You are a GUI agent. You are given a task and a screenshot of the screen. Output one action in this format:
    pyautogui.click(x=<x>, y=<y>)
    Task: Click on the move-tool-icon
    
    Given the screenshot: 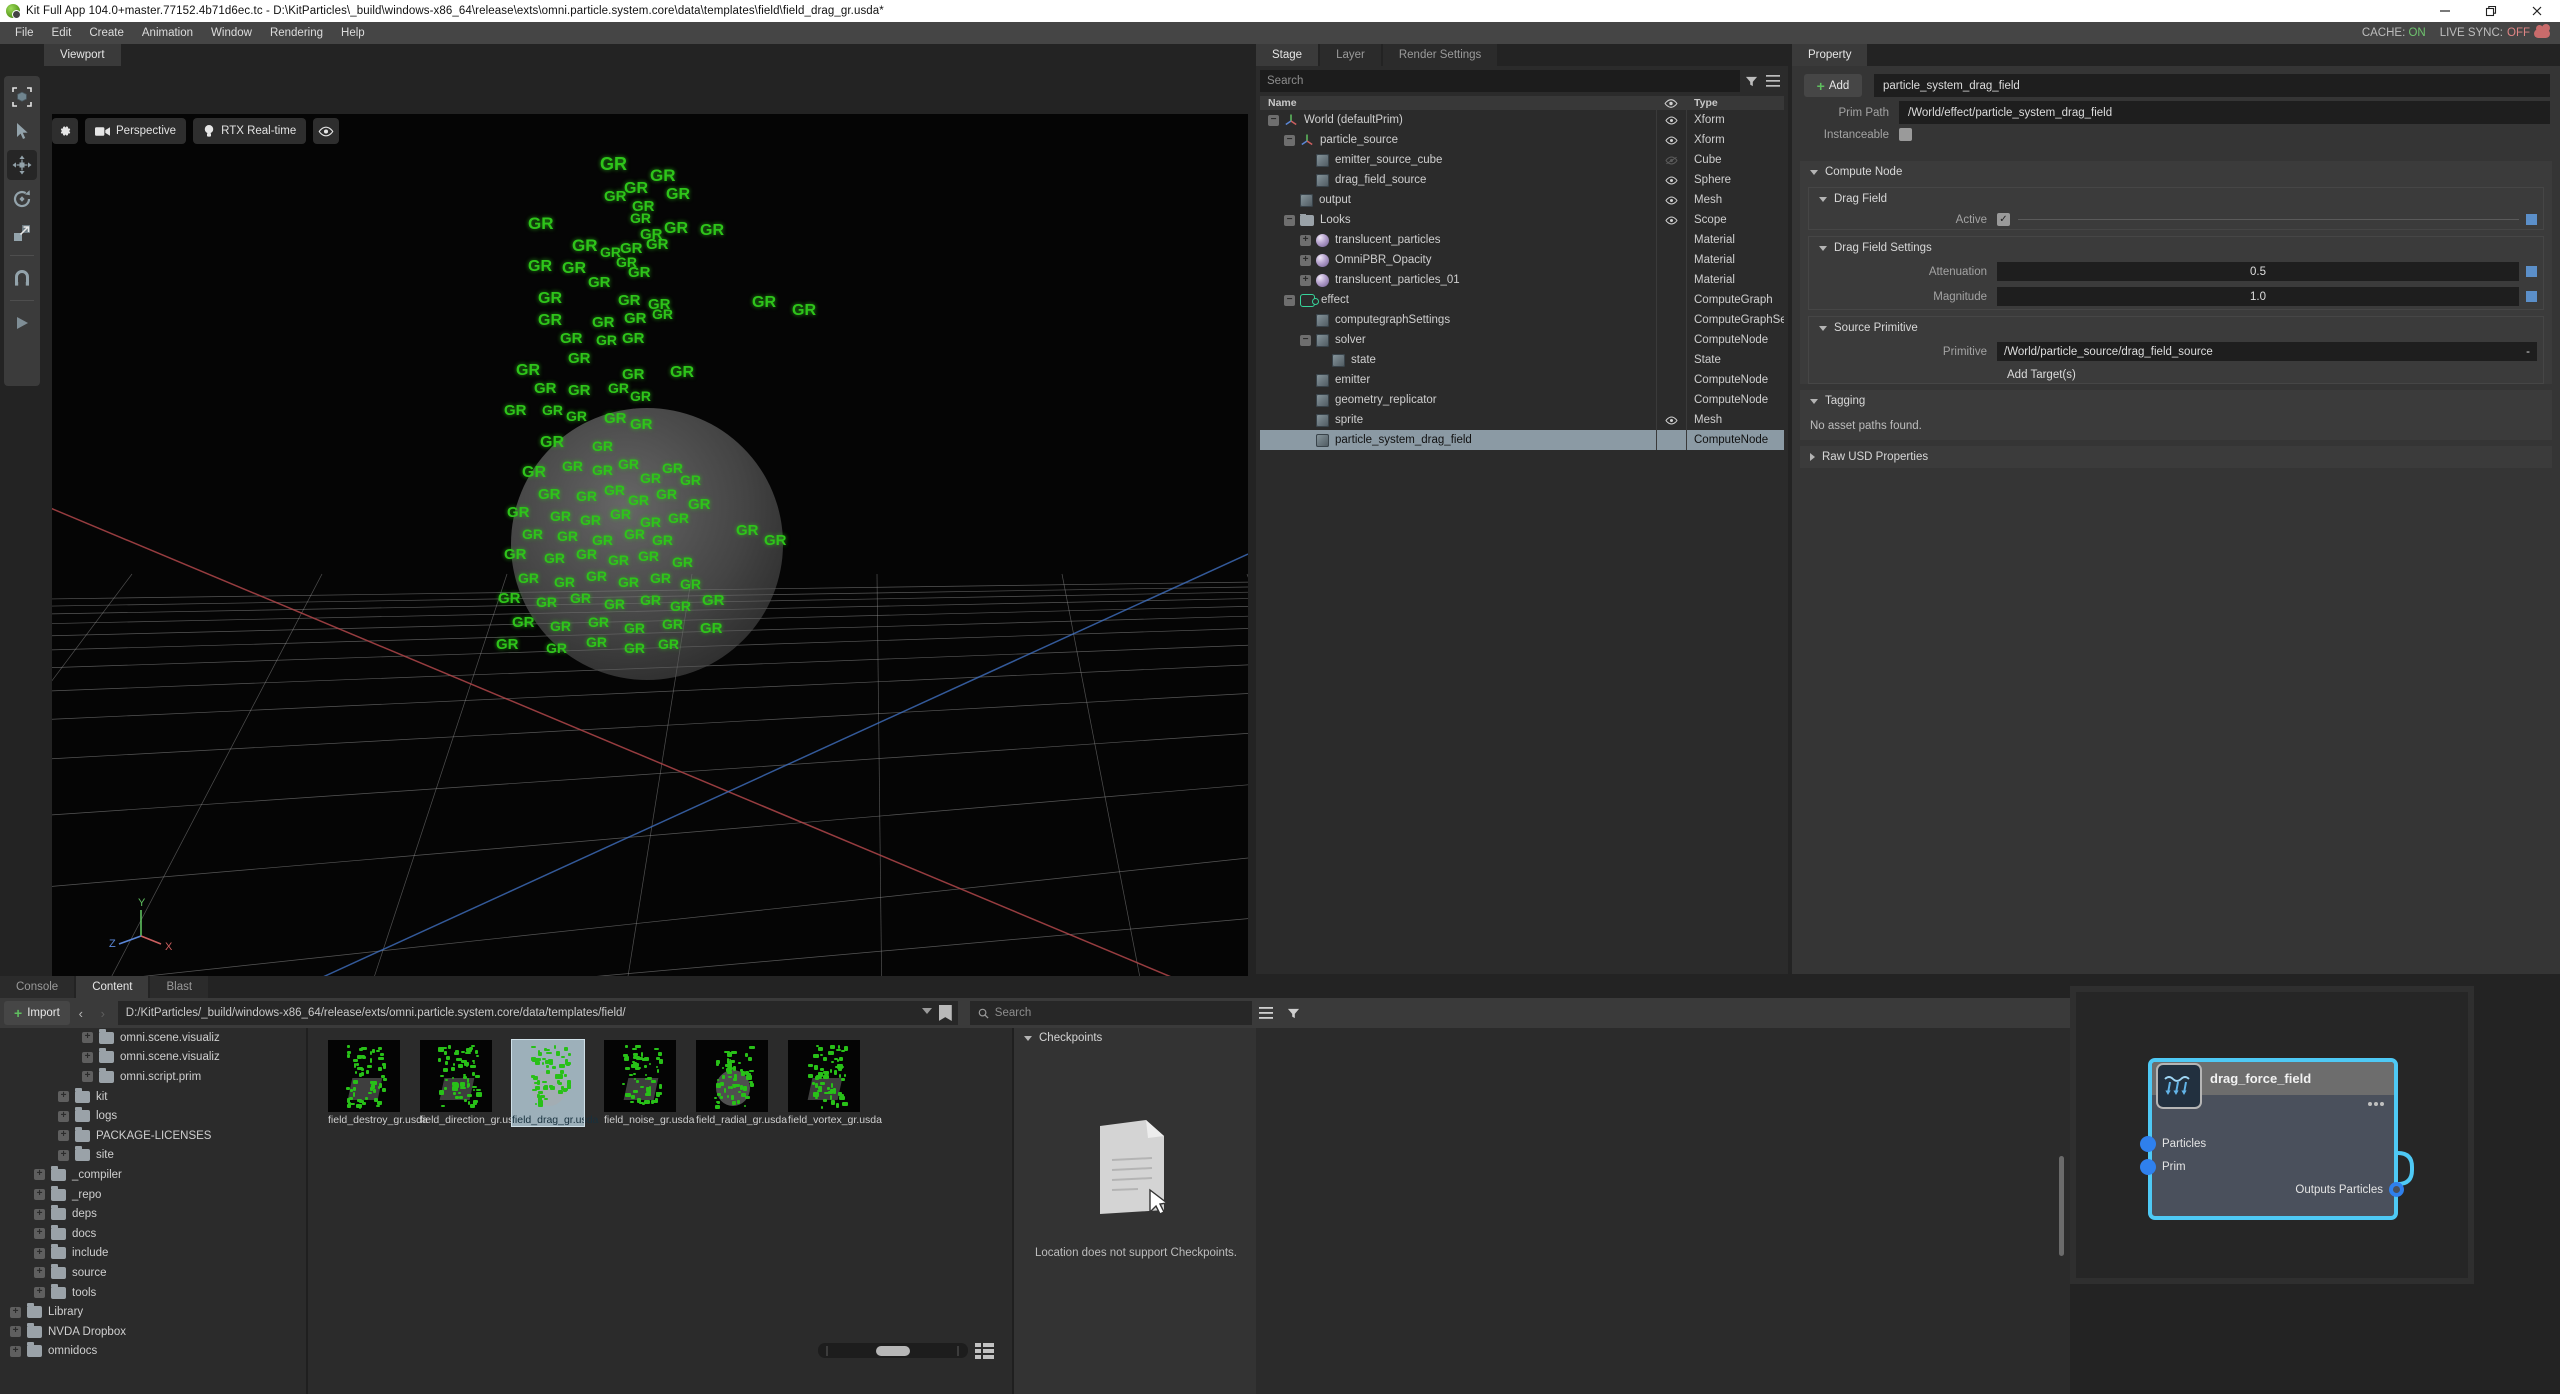 What is the action you would take?
    pyautogui.click(x=22, y=165)
    